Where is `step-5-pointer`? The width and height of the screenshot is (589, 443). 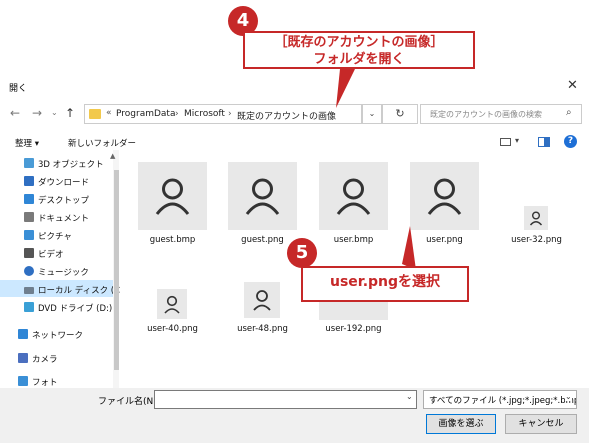 step-5-pointer is located at coordinates (409, 248).